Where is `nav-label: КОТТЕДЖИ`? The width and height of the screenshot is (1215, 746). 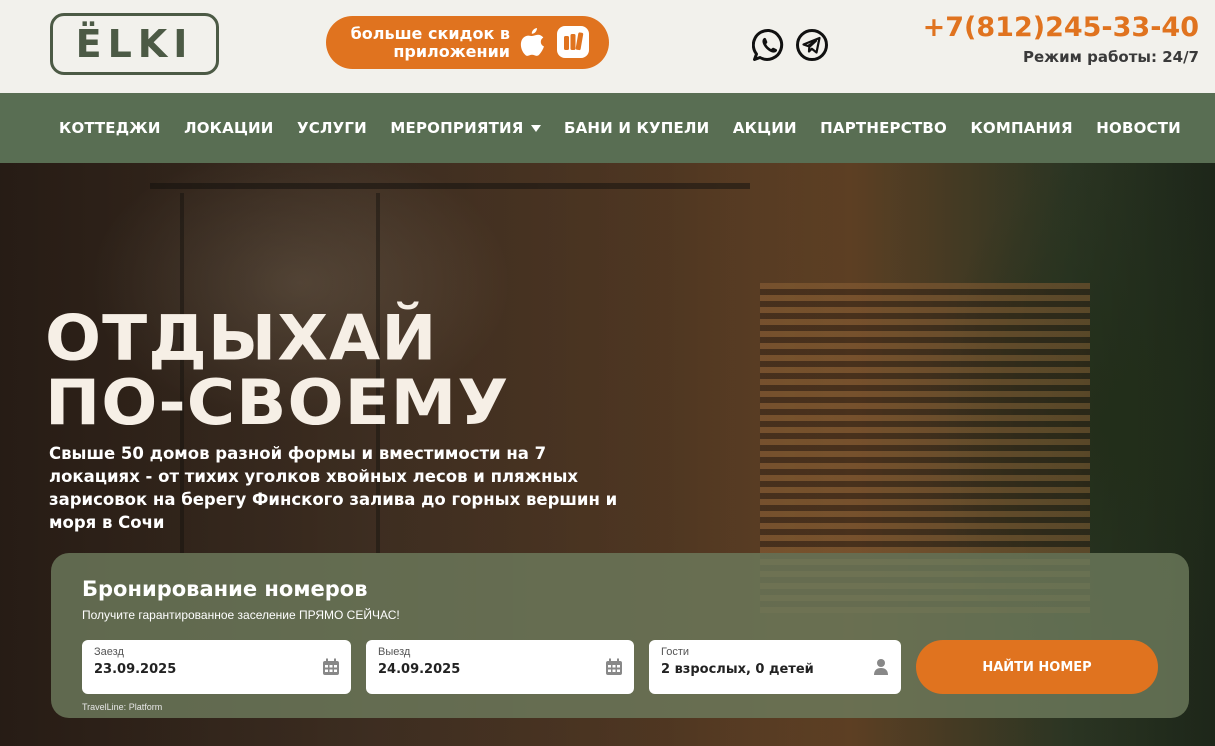
nav-label: КОТТЕДЖИ is located at coordinates (110, 128).